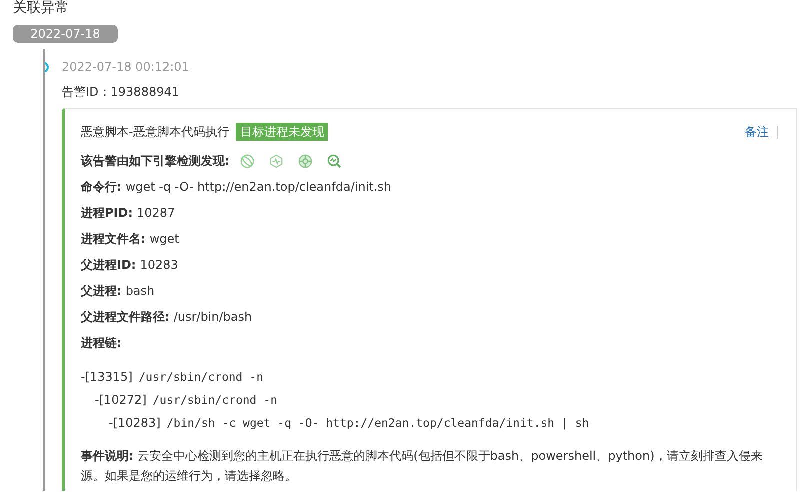 Image resolution: width=803 pixels, height=492 pixels. I want to click on field-text: 父进程ID: 10283, so click(130, 265).